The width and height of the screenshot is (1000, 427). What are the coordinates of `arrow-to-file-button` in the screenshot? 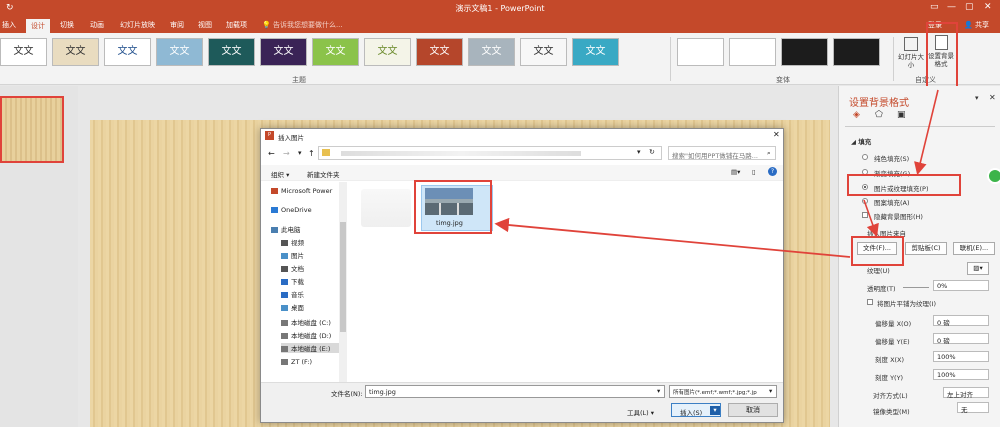 It's located at (871, 218).